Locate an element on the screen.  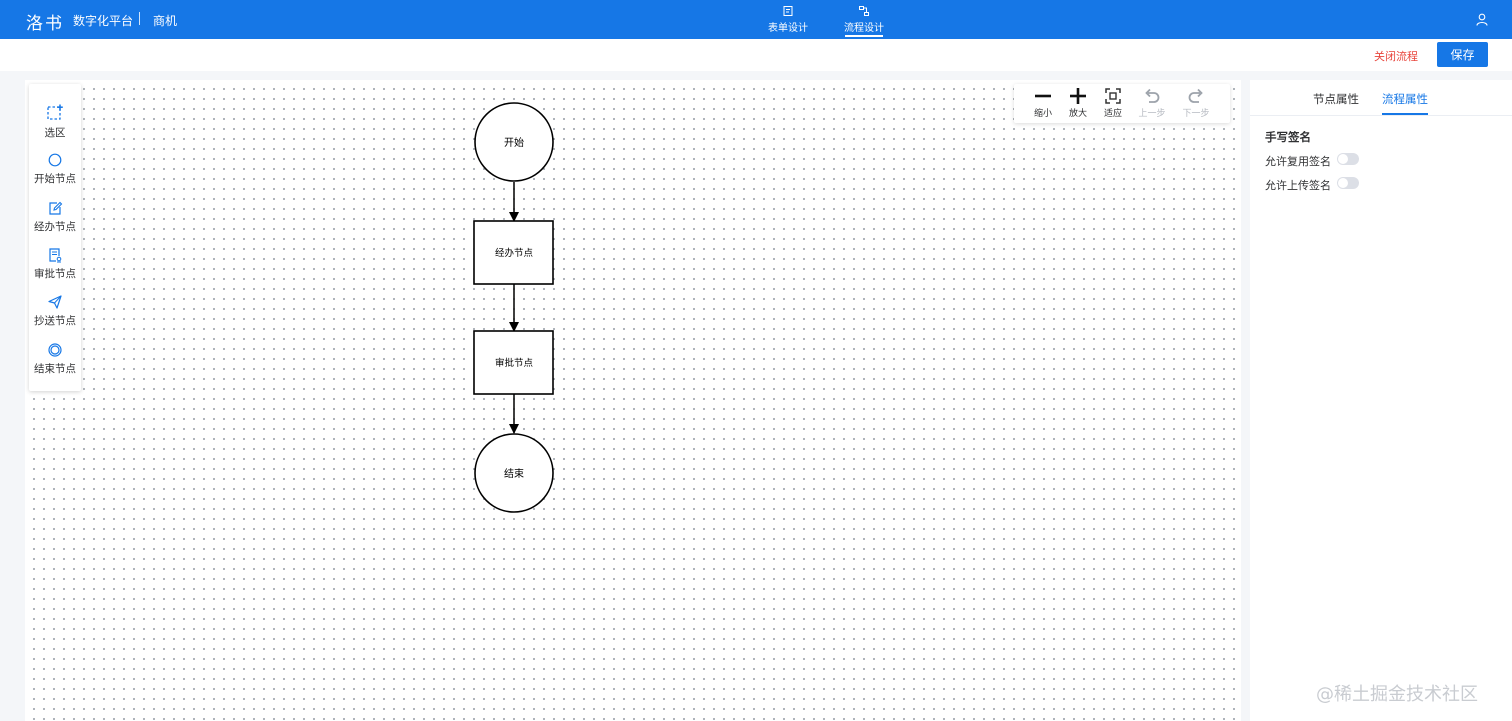
edit-icon is located at coordinates (56, 208).